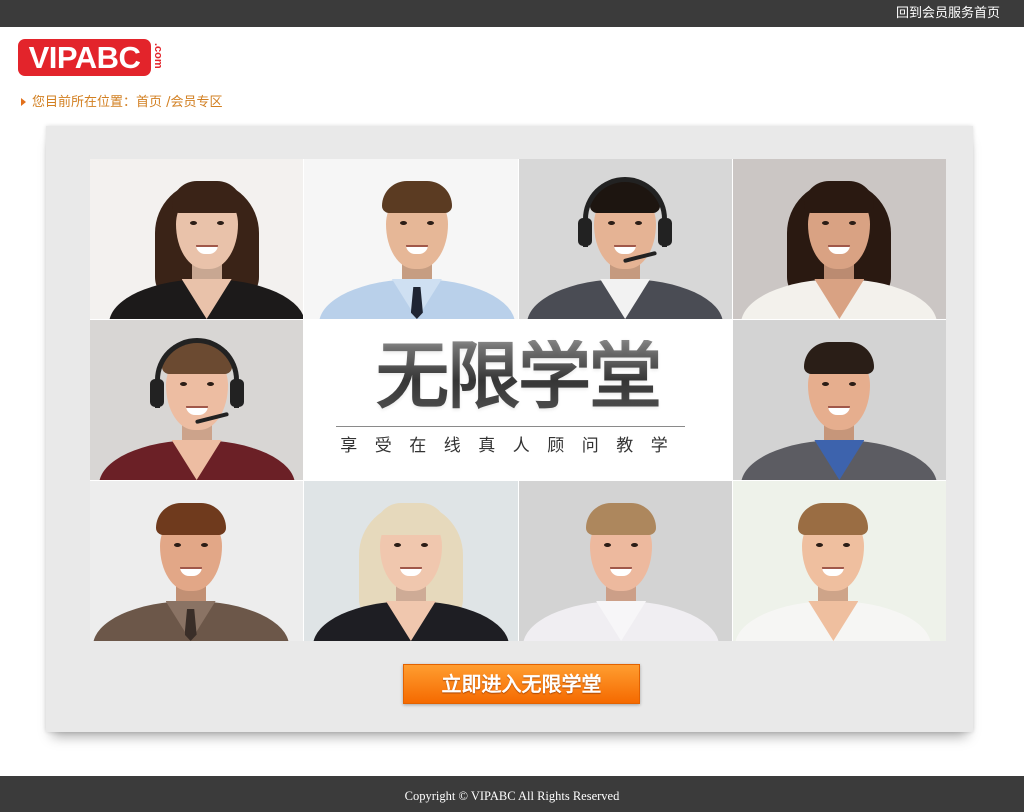 This screenshot has width=1024, height=812. What do you see at coordinates (149, 102) in the screenshot?
I see `breadcrumb-home-link: 首页` at bounding box center [149, 102].